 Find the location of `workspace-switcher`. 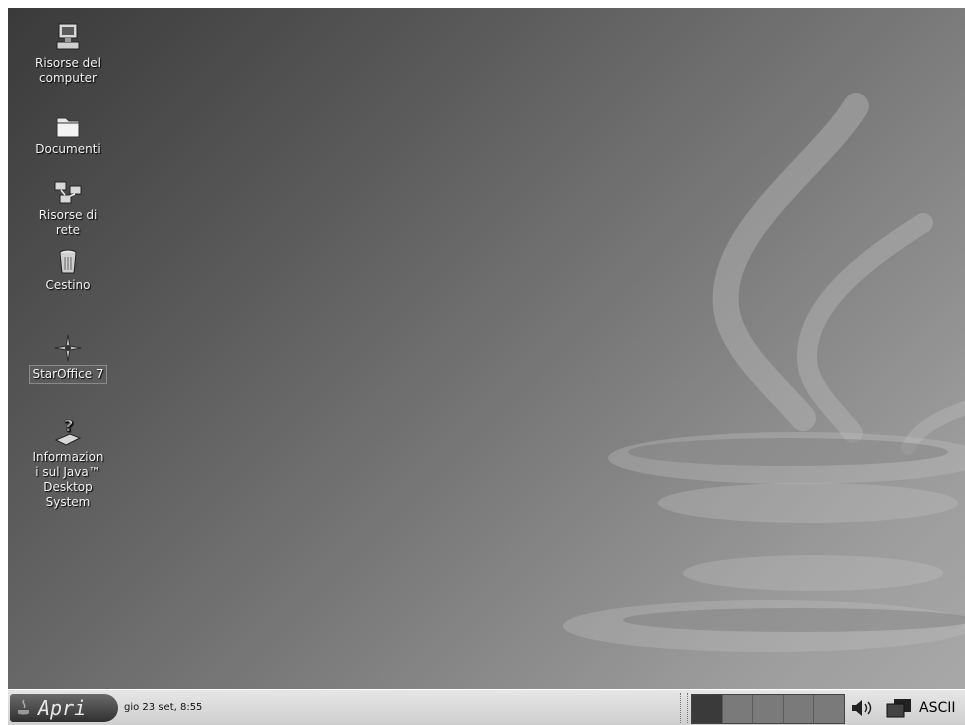

workspace-switcher is located at coordinates (768, 709).